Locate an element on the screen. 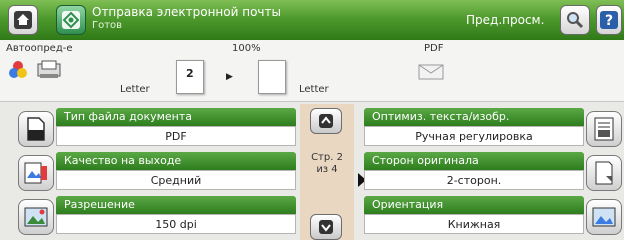  page-total: из 4 is located at coordinates (327, 169).